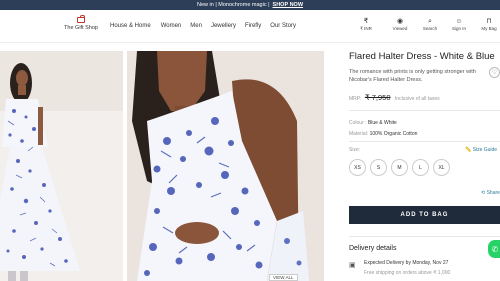  What do you see at coordinates (417, 99) in the screenshot?
I see `tax-note: Inclusive of all taxes` at bounding box center [417, 99].